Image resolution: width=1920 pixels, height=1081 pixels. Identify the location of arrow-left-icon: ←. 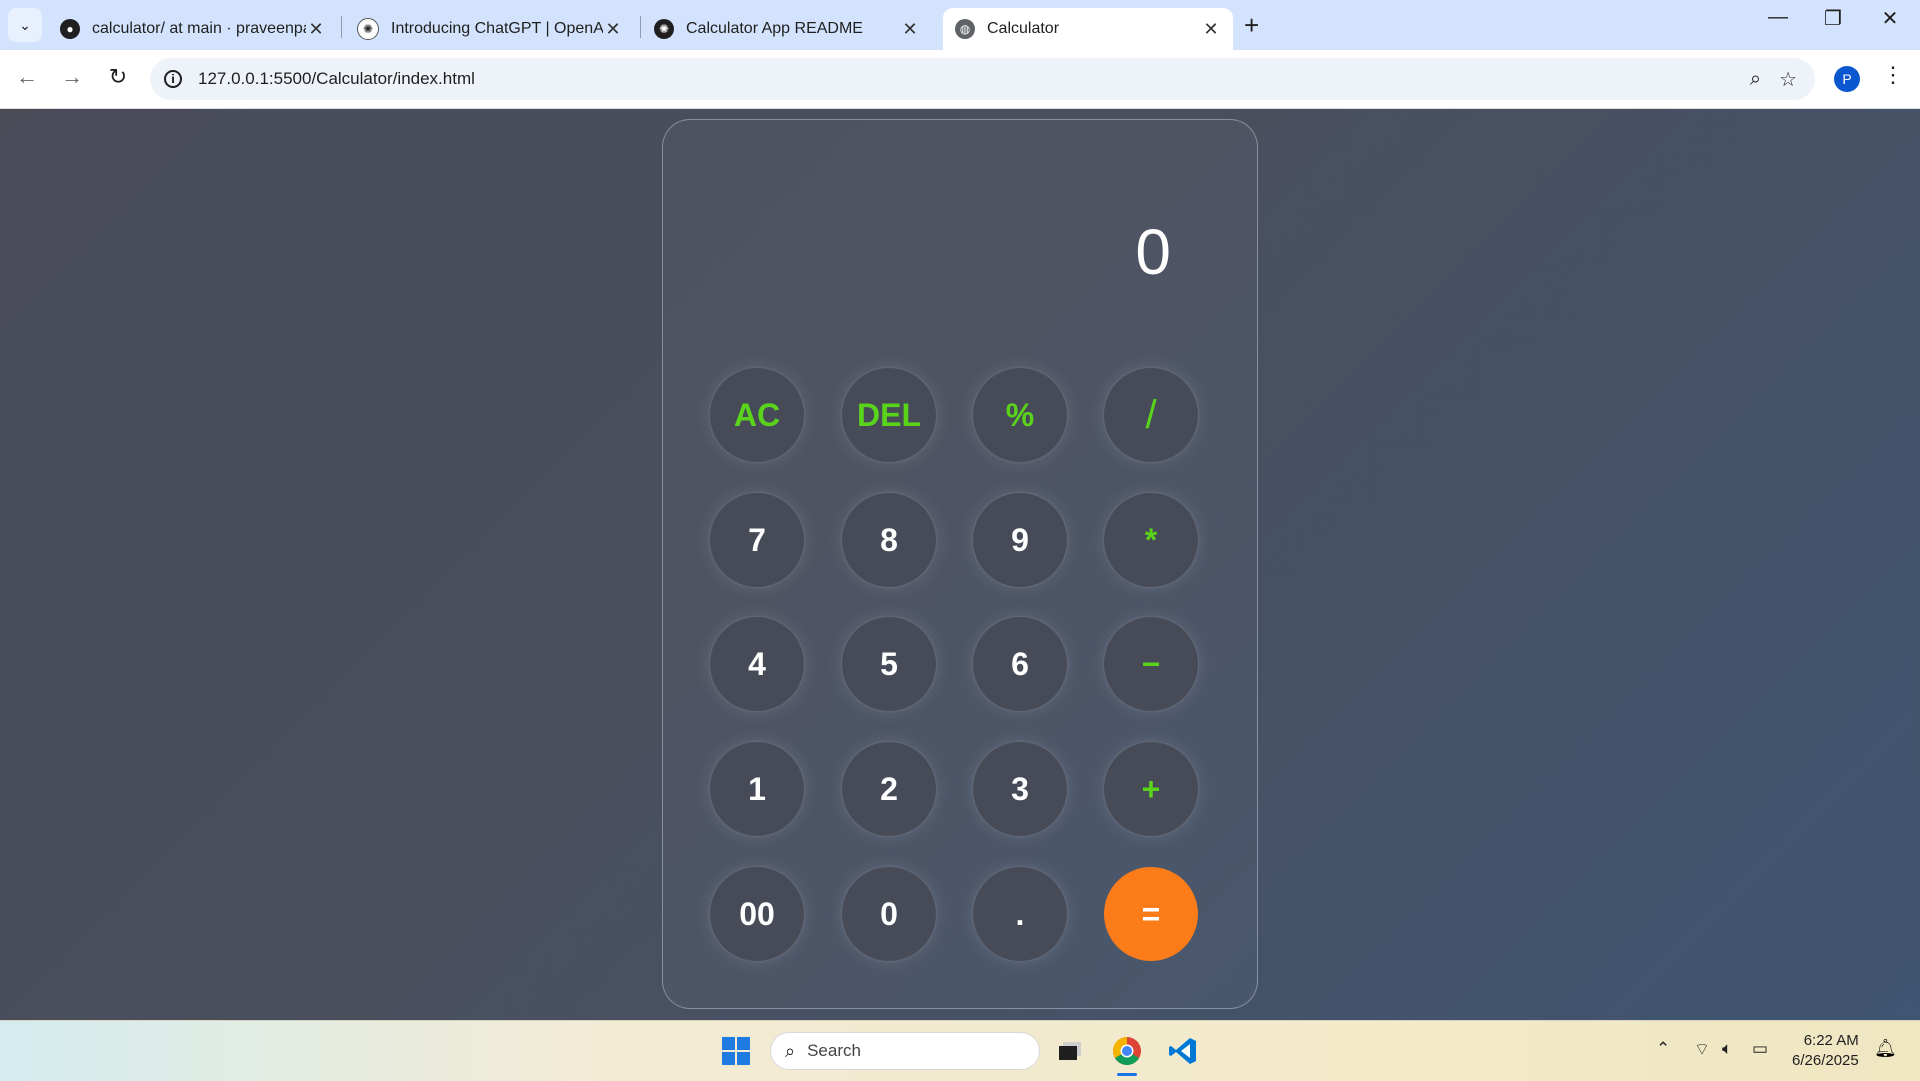
(27, 76).